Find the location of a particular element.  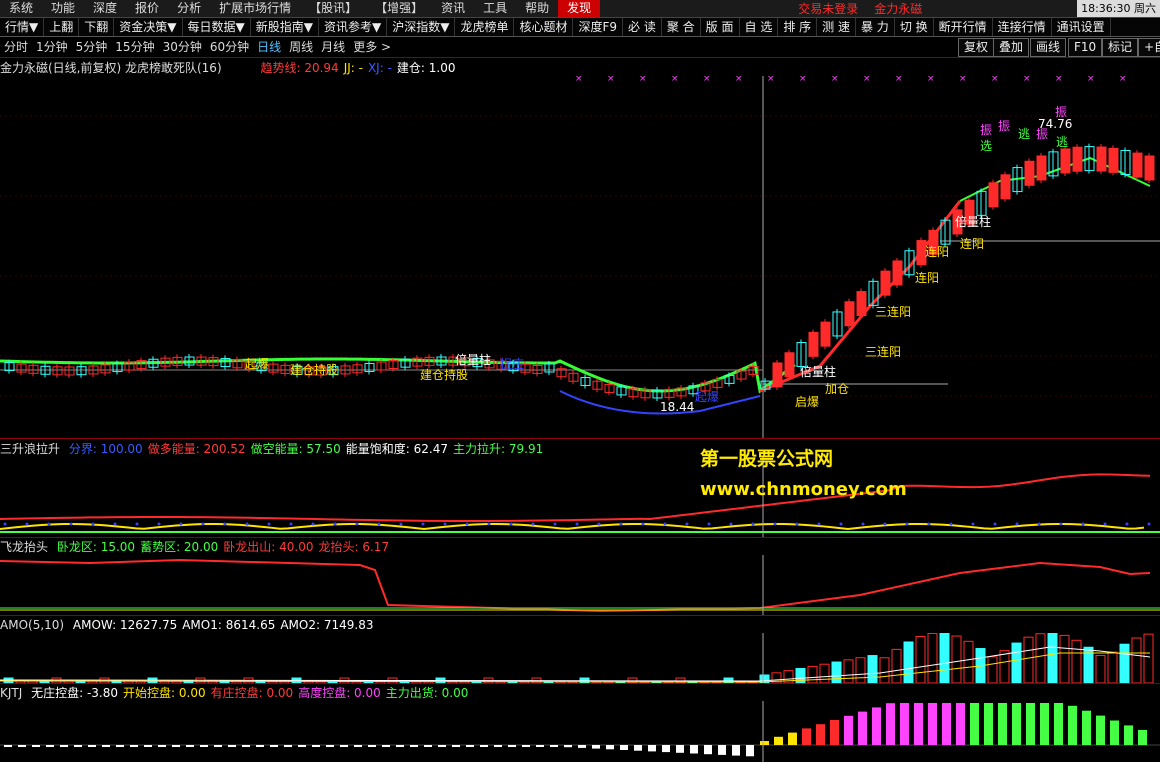

chart-annotation: 18.44 is located at coordinates (677, 407).